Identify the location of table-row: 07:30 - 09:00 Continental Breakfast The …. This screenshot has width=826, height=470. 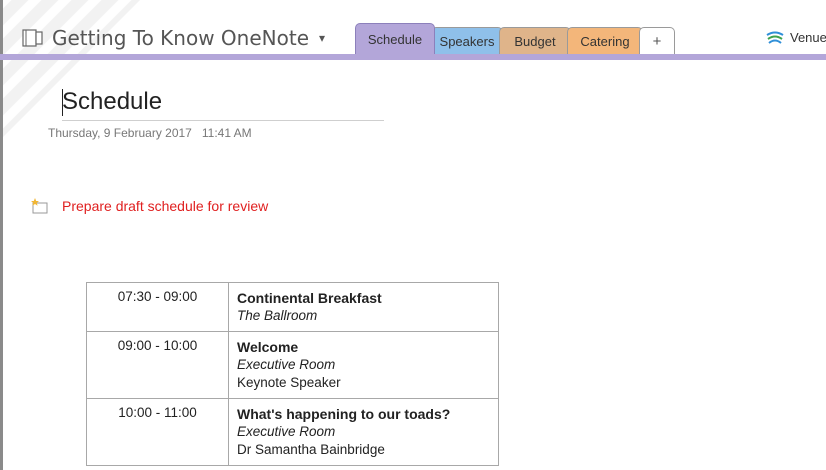
(292, 307).